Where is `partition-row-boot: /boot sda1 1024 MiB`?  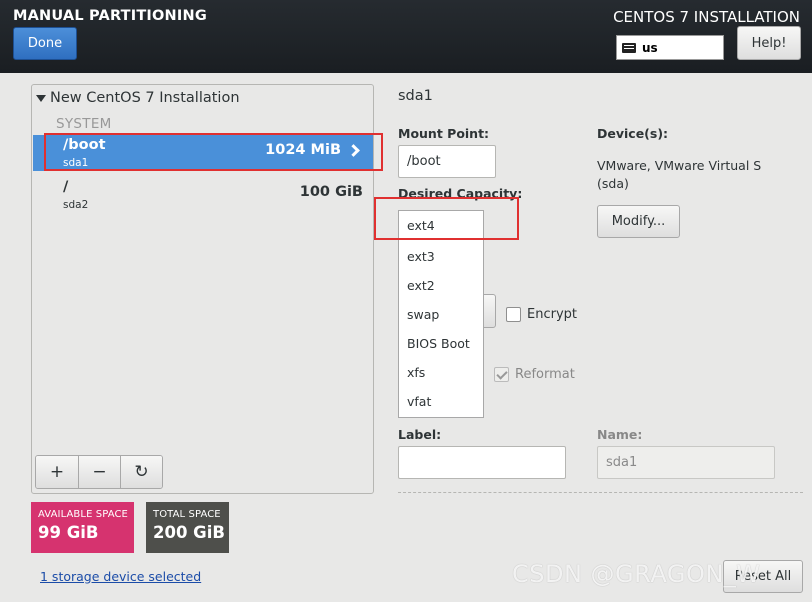 partition-row-boot: /boot sda1 1024 MiB is located at coordinates (203, 153).